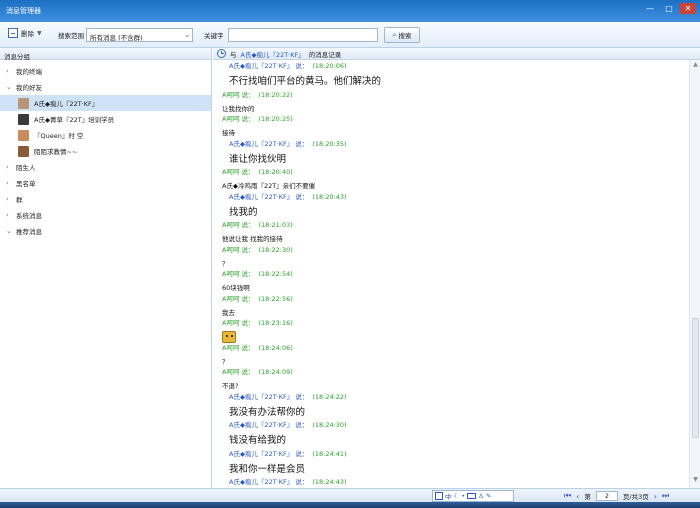 The width and height of the screenshot is (700, 508). Describe the element at coordinates (275, 274) in the screenshot. I see `message-time: (18:22:54)` at that location.